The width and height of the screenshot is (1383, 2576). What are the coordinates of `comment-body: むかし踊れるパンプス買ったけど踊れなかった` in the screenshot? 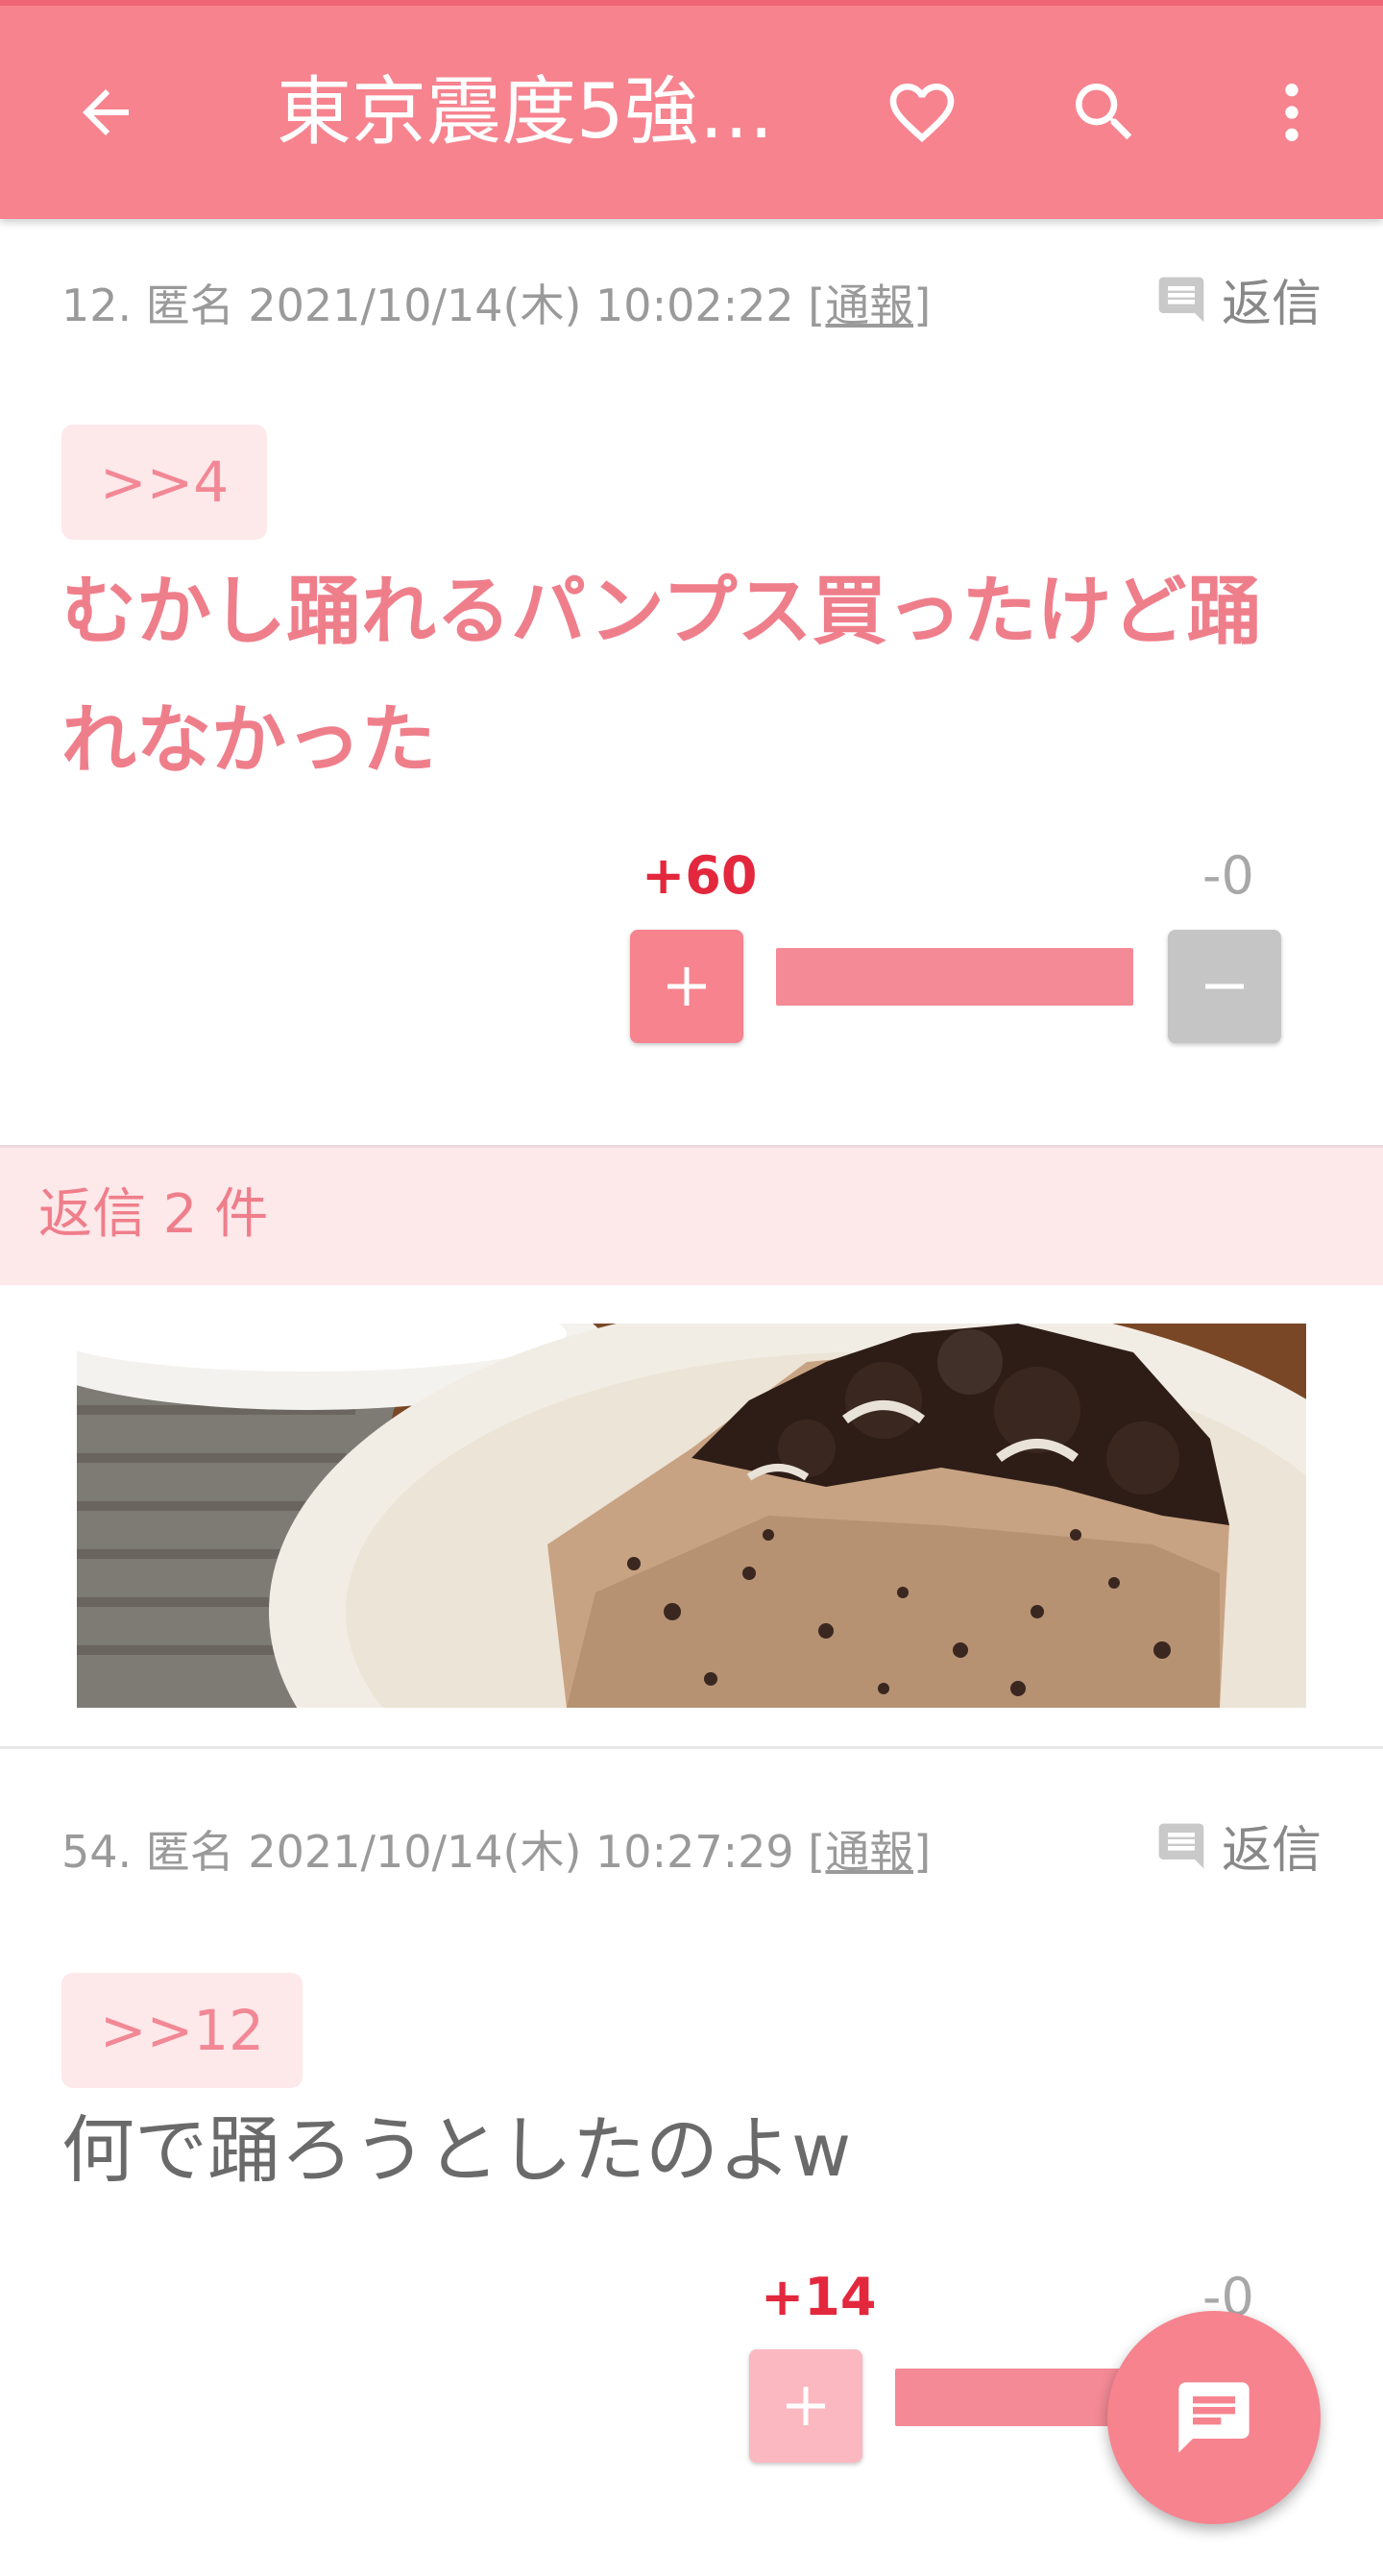 It's located at (661, 676).